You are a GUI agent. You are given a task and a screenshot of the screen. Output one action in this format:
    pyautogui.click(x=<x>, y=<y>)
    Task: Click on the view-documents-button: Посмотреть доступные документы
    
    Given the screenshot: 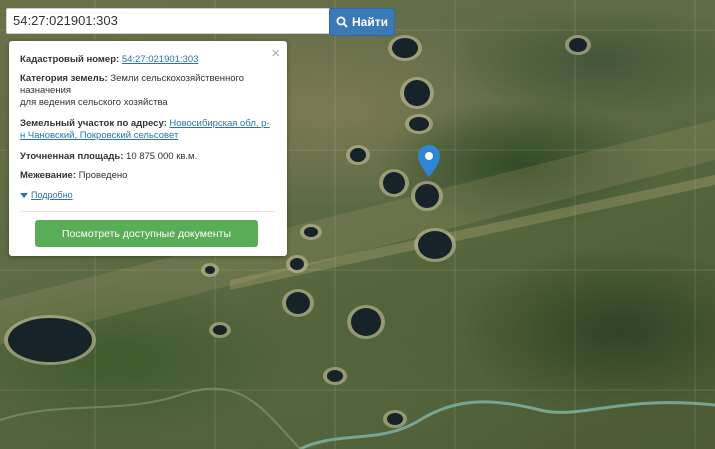 What is the action you would take?
    pyautogui.click(x=146, y=233)
    